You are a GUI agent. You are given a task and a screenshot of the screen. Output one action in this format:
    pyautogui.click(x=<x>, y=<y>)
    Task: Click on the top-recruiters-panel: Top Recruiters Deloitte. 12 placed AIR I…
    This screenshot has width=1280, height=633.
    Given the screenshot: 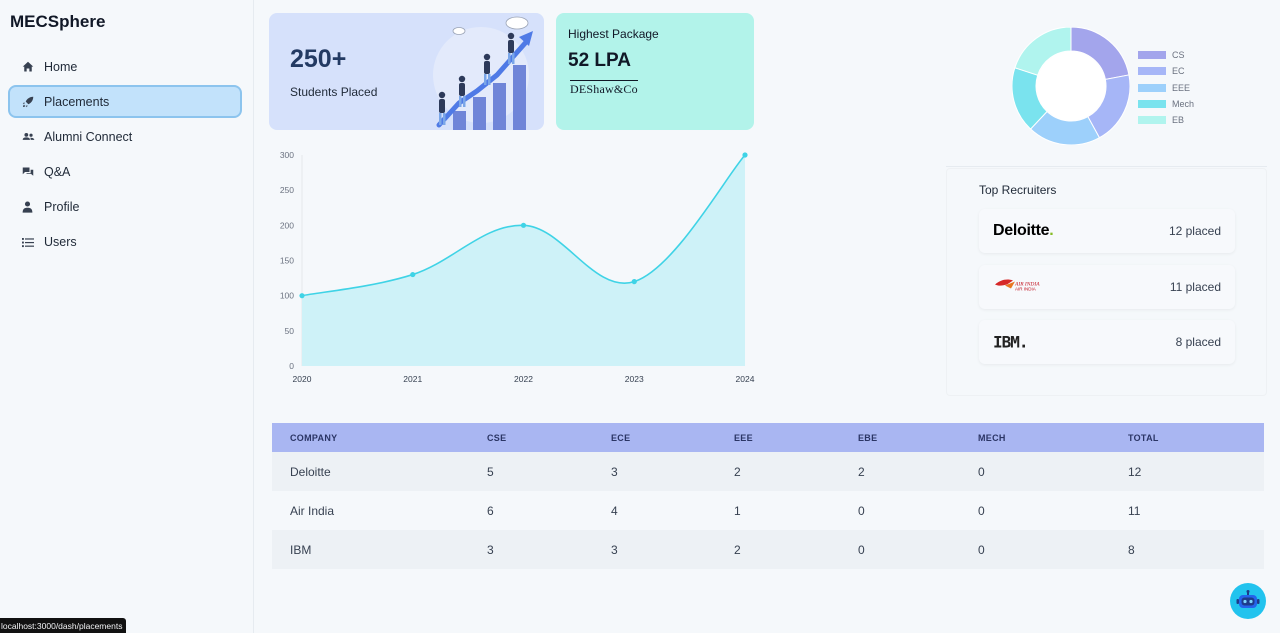 What is the action you would take?
    pyautogui.click(x=1106, y=282)
    